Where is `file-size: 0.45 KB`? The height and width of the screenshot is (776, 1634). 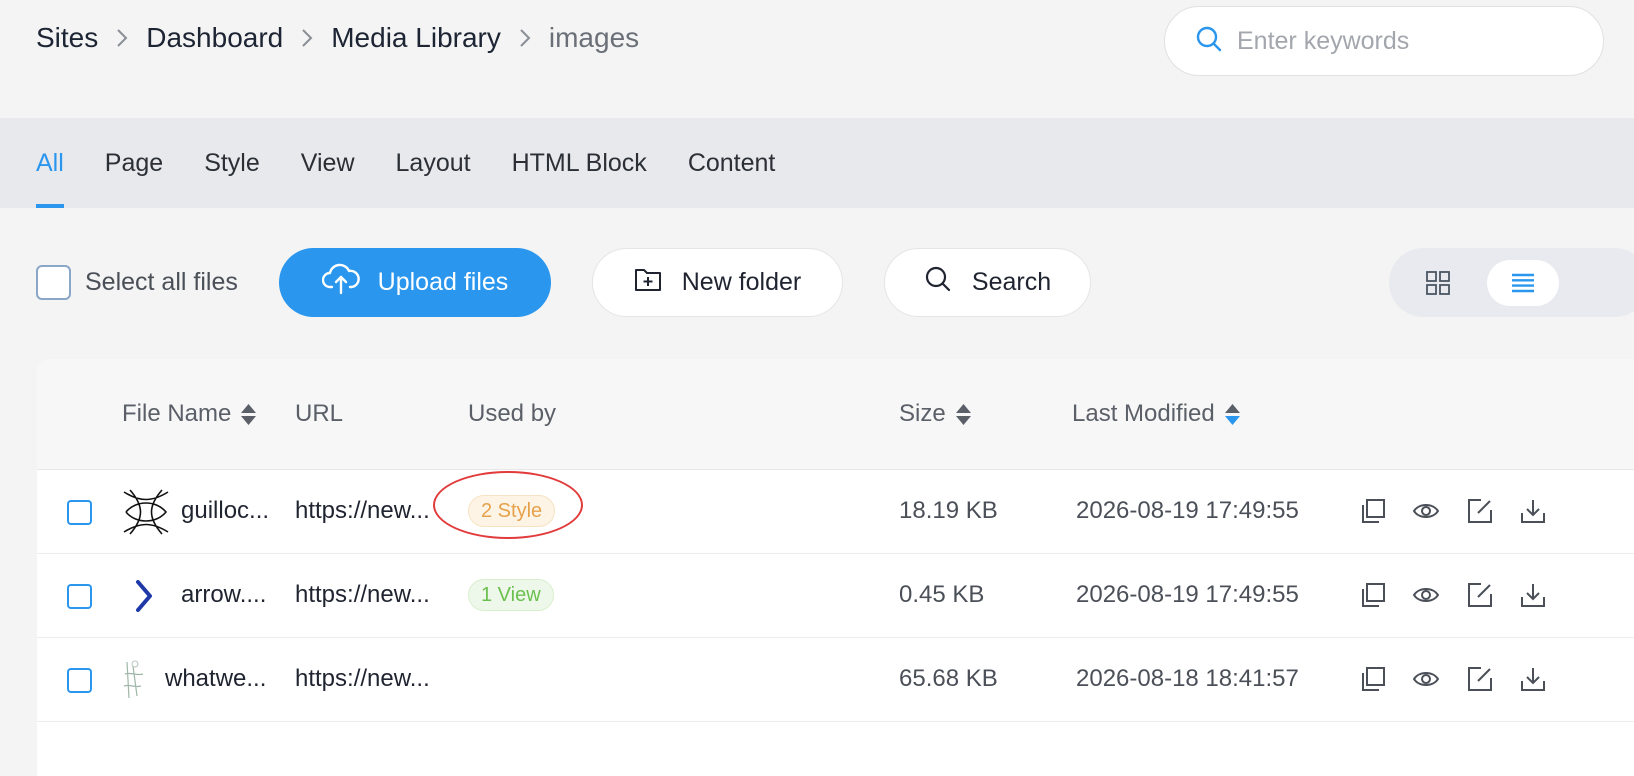
file-size: 0.45 KB is located at coordinates (942, 594).